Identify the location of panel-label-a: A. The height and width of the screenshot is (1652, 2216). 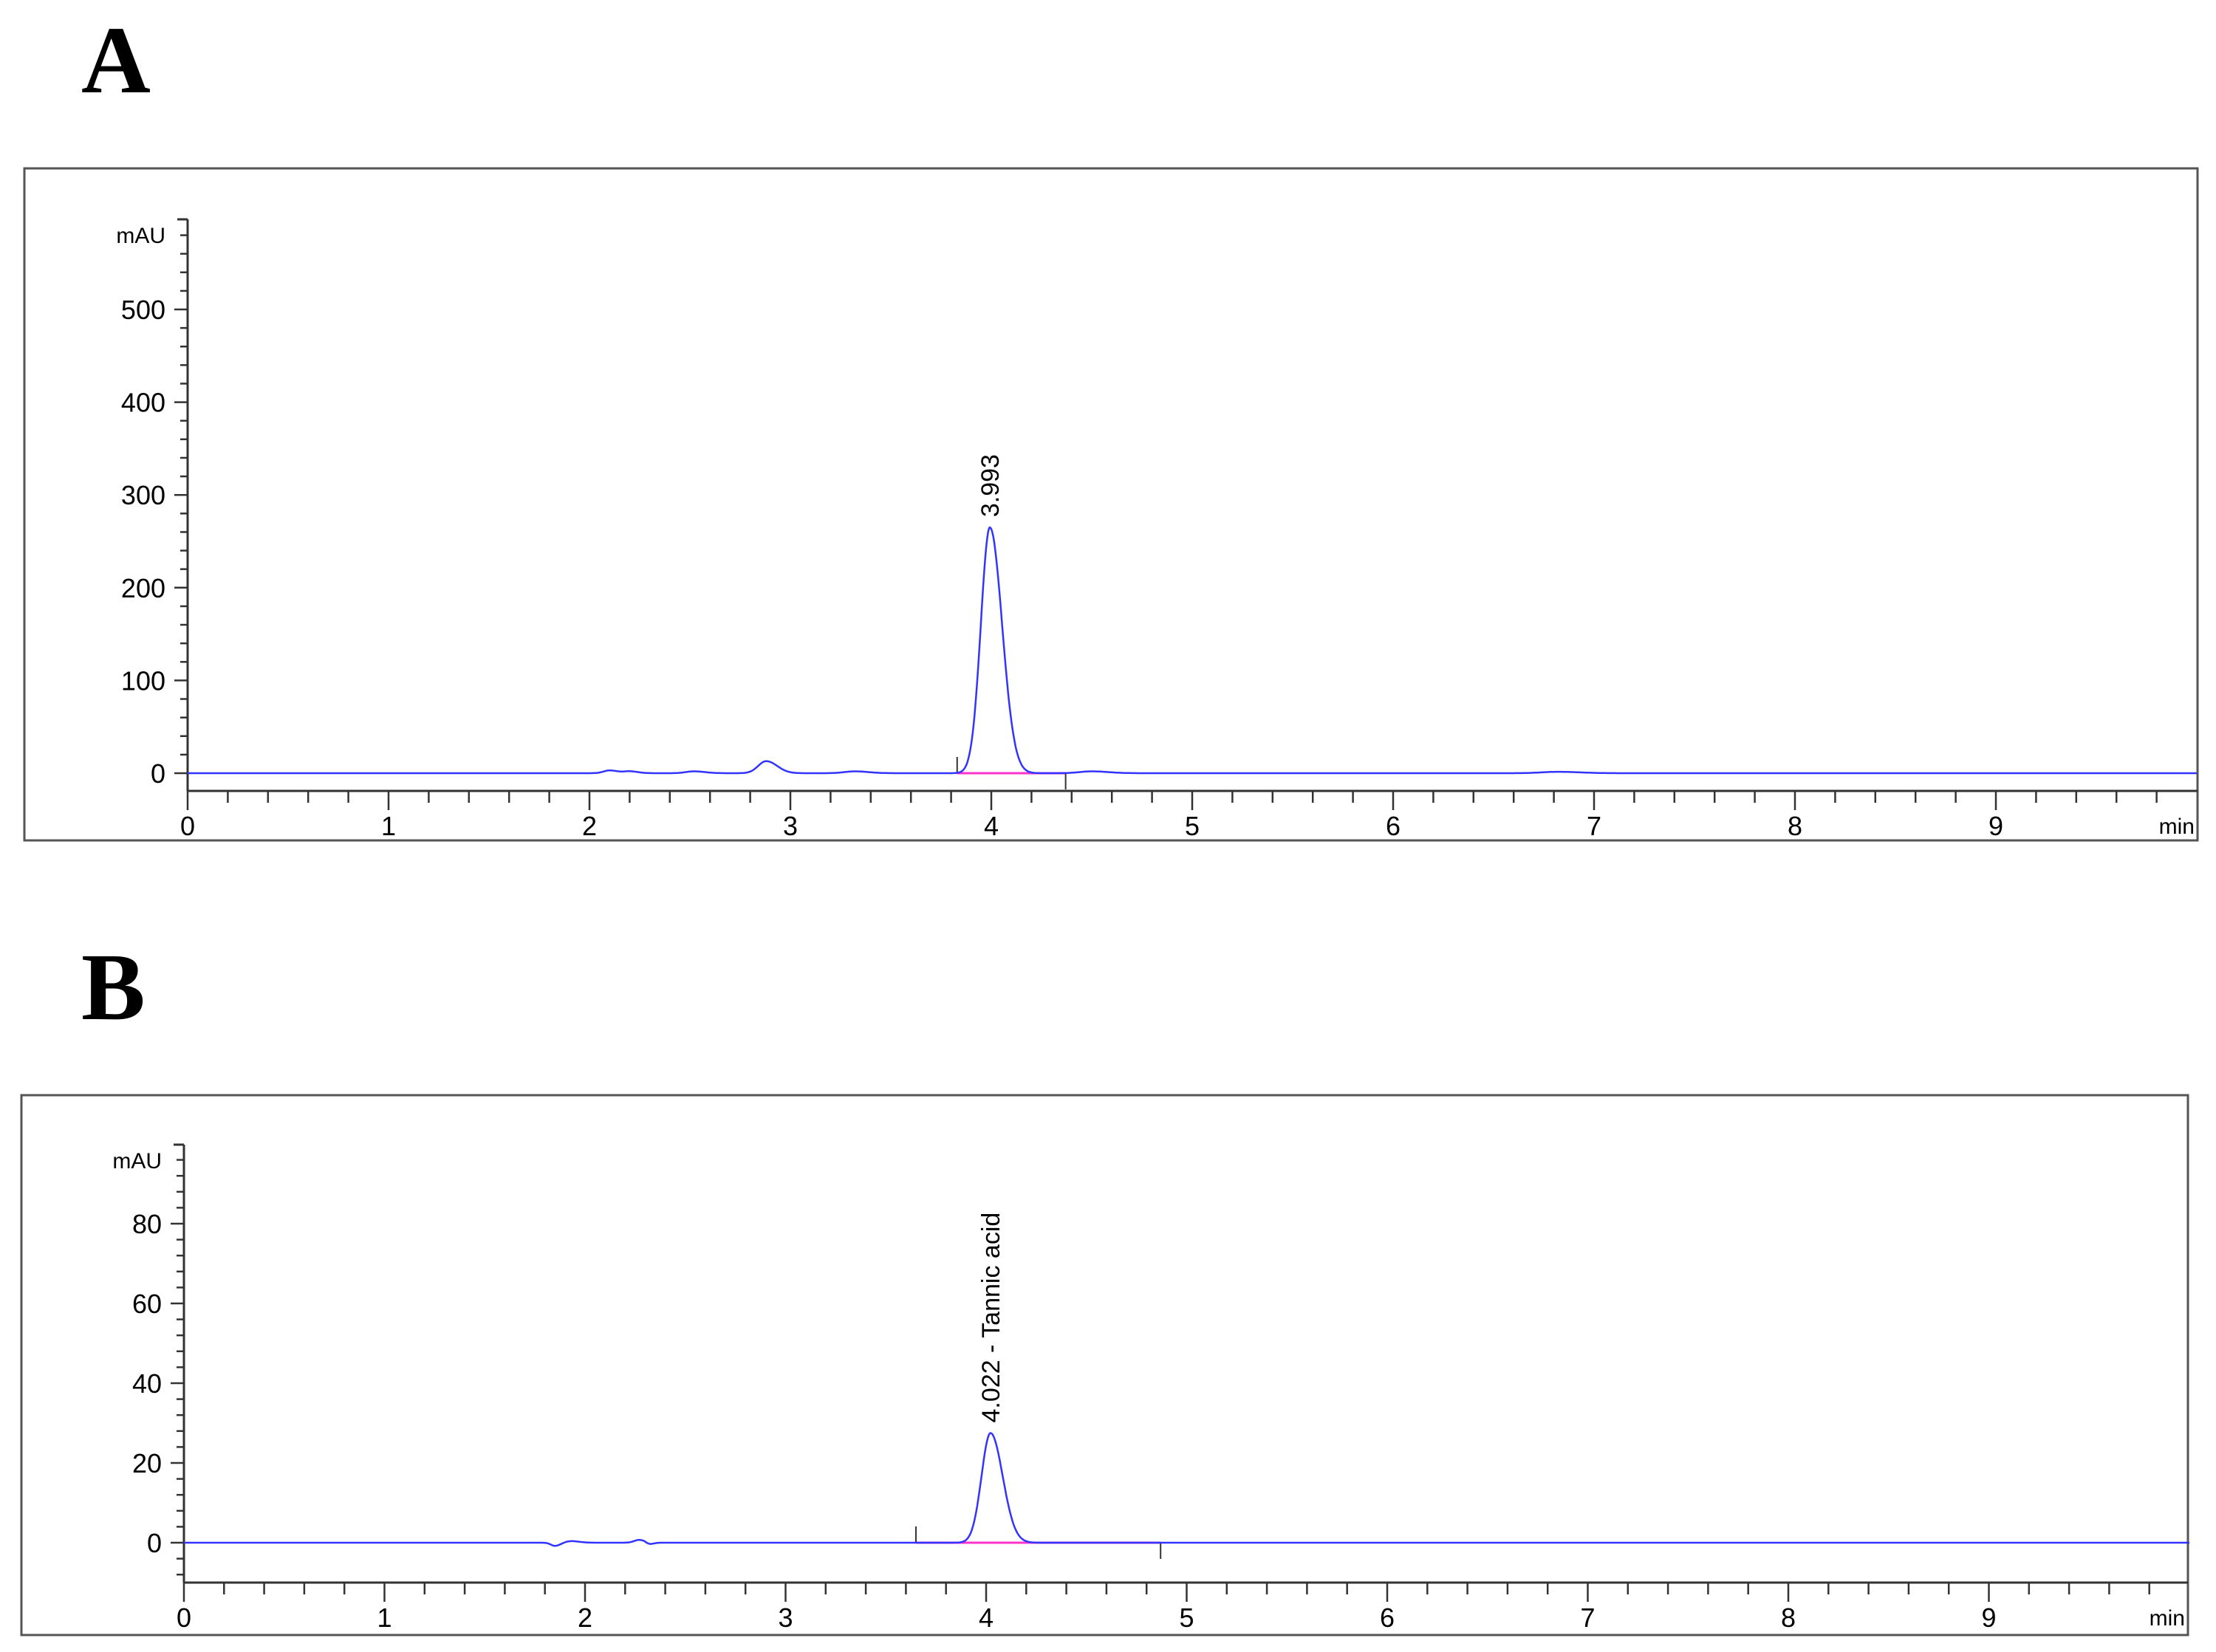
(116, 60).